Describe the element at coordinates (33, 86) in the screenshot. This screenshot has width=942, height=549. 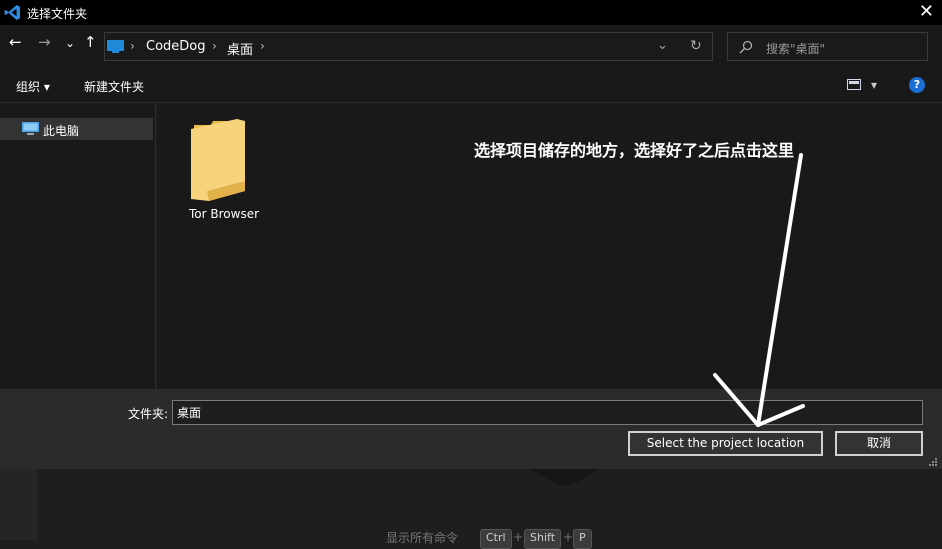
I see `organize-menu: 组织 ▾` at that location.